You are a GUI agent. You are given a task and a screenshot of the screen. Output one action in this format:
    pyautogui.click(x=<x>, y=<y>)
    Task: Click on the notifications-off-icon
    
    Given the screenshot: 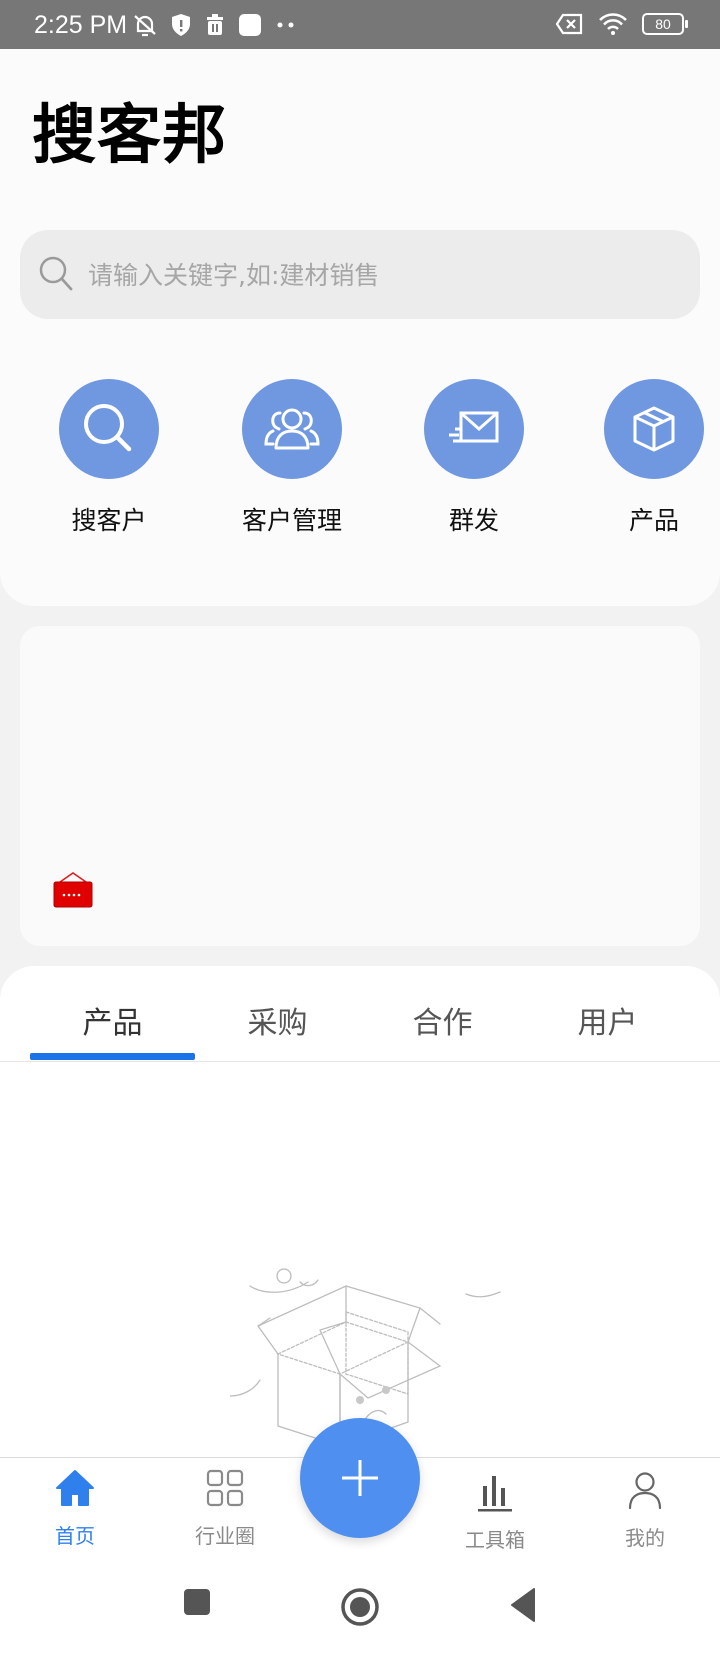 What is the action you would take?
    pyautogui.click(x=145, y=26)
    